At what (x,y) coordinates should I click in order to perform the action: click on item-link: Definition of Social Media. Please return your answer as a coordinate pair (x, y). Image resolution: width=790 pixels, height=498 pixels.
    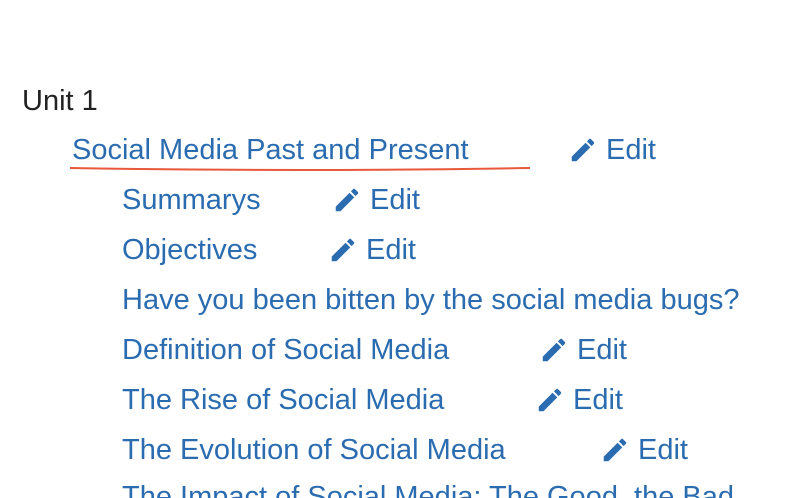
    Looking at the image, I should click on (285, 350).